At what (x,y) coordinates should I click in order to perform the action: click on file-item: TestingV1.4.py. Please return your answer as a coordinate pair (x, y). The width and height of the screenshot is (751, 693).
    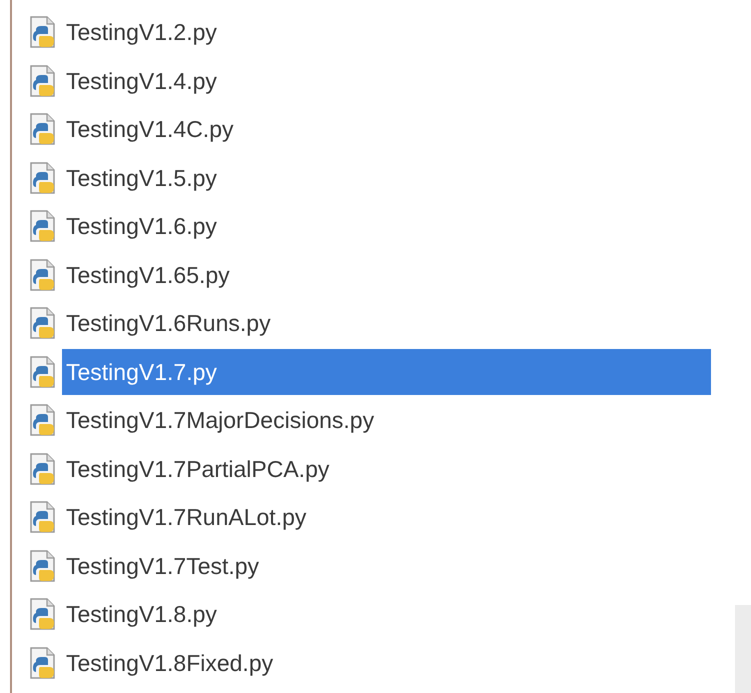
    Looking at the image, I should click on (386, 81).